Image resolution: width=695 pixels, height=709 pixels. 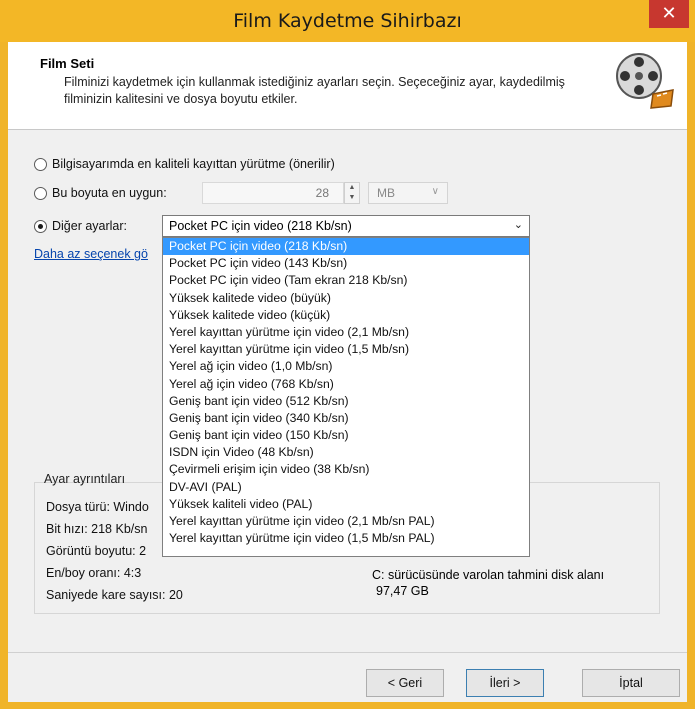 What do you see at coordinates (273, 193) in the screenshot?
I see `size-input: 28` at bounding box center [273, 193].